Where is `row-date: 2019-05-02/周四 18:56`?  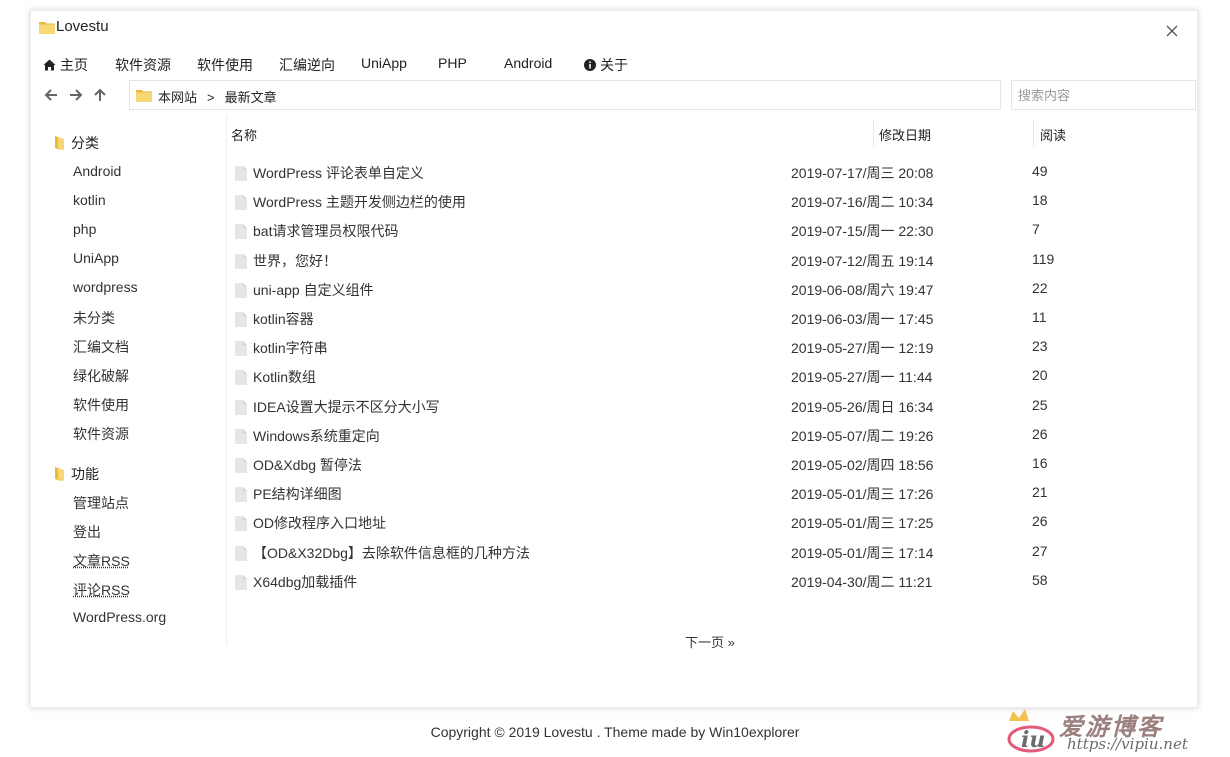 row-date: 2019-05-02/周四 18:56 is located at coordinates (862, 465).